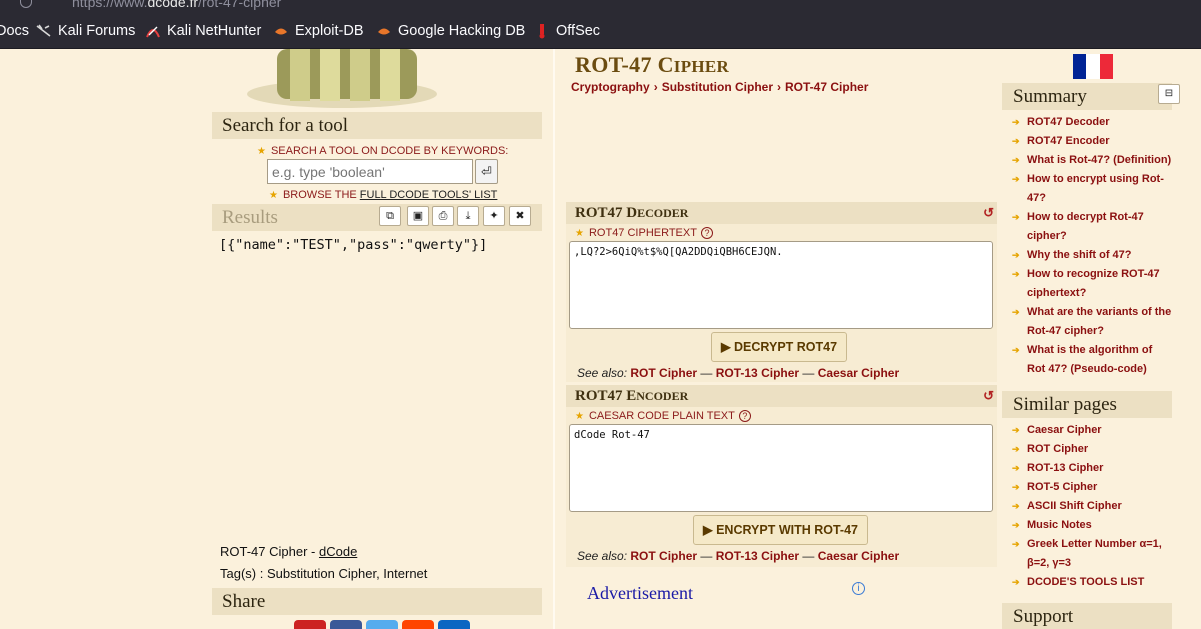  Describe the element at coordinates (324, 573) in the screenshot. I see `tool-tags: Tag(s) : Substitution Cipher, Internet` at that location.